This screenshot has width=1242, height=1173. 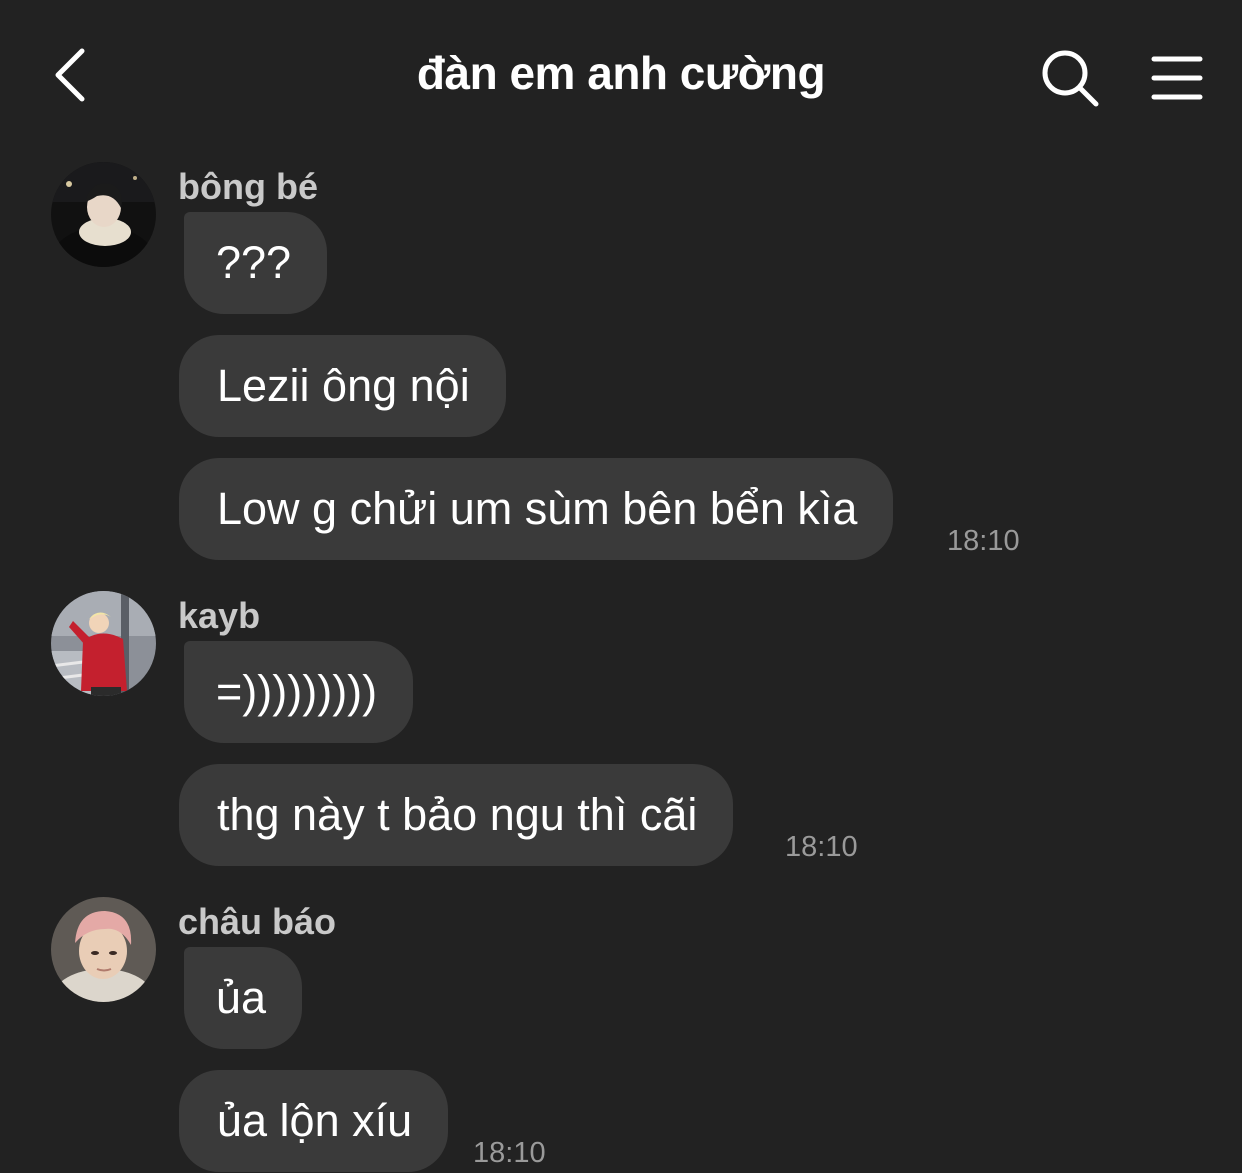 I want to click on menu-button, so click(x=1177, y=78).